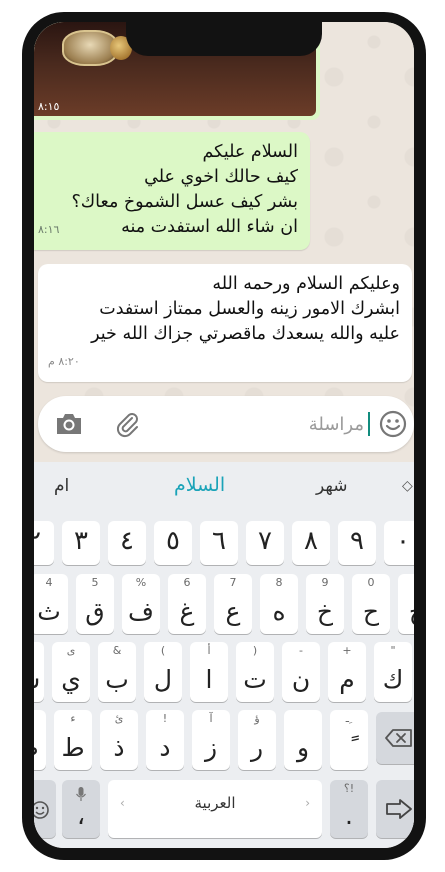 The image size is (445, 872). What do you see at coordinates (81, 543) in the screenshot?
I see `key: ٣` at bounding box center [81, 543].